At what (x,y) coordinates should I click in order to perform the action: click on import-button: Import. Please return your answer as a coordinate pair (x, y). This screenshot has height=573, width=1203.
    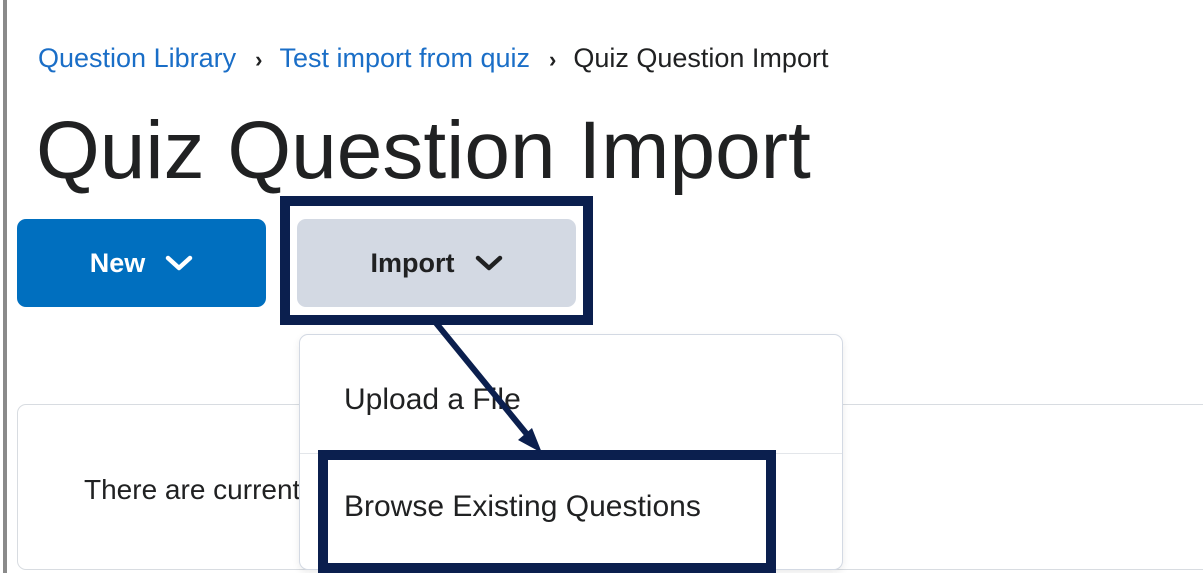
    Looking at the image, I should click on (436, 263).